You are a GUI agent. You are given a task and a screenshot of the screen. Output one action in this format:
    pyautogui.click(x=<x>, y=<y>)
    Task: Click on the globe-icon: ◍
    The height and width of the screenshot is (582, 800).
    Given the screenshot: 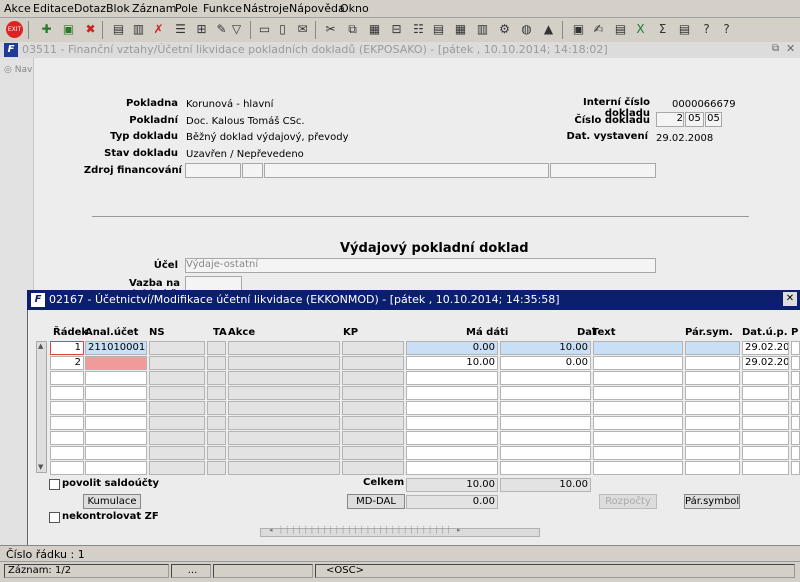 What is the action you would take?
    pyautogui.click(x=526, y=29)
    